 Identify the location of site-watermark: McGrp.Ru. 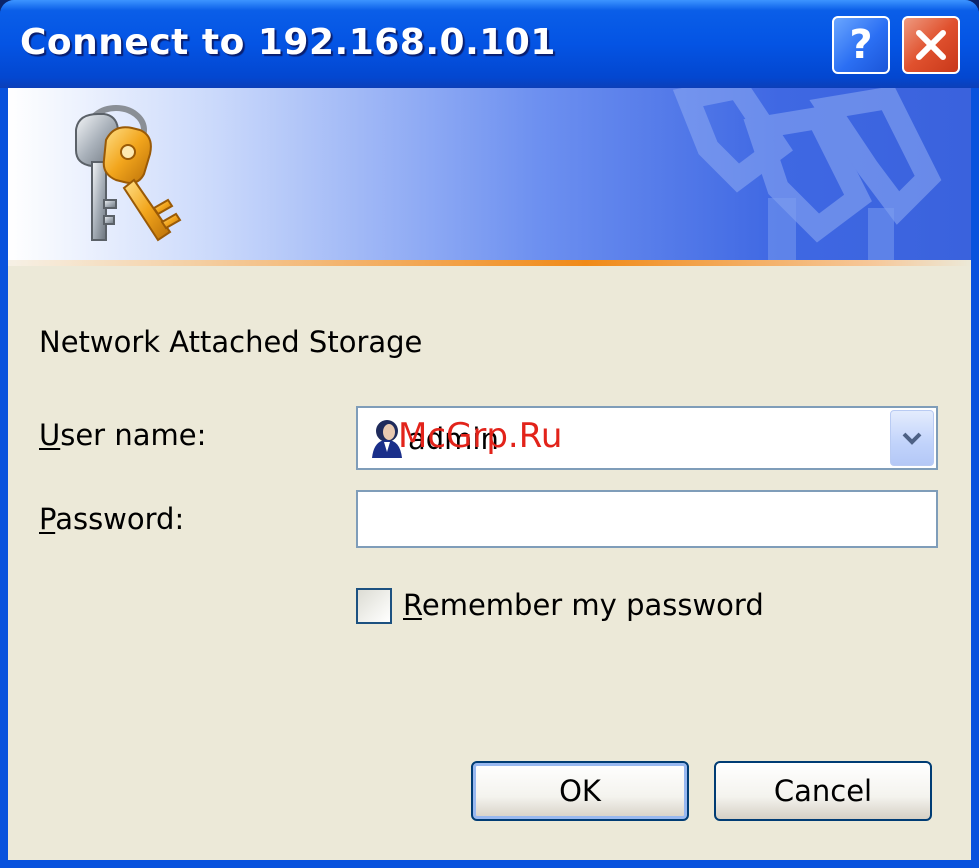
(480, 436).